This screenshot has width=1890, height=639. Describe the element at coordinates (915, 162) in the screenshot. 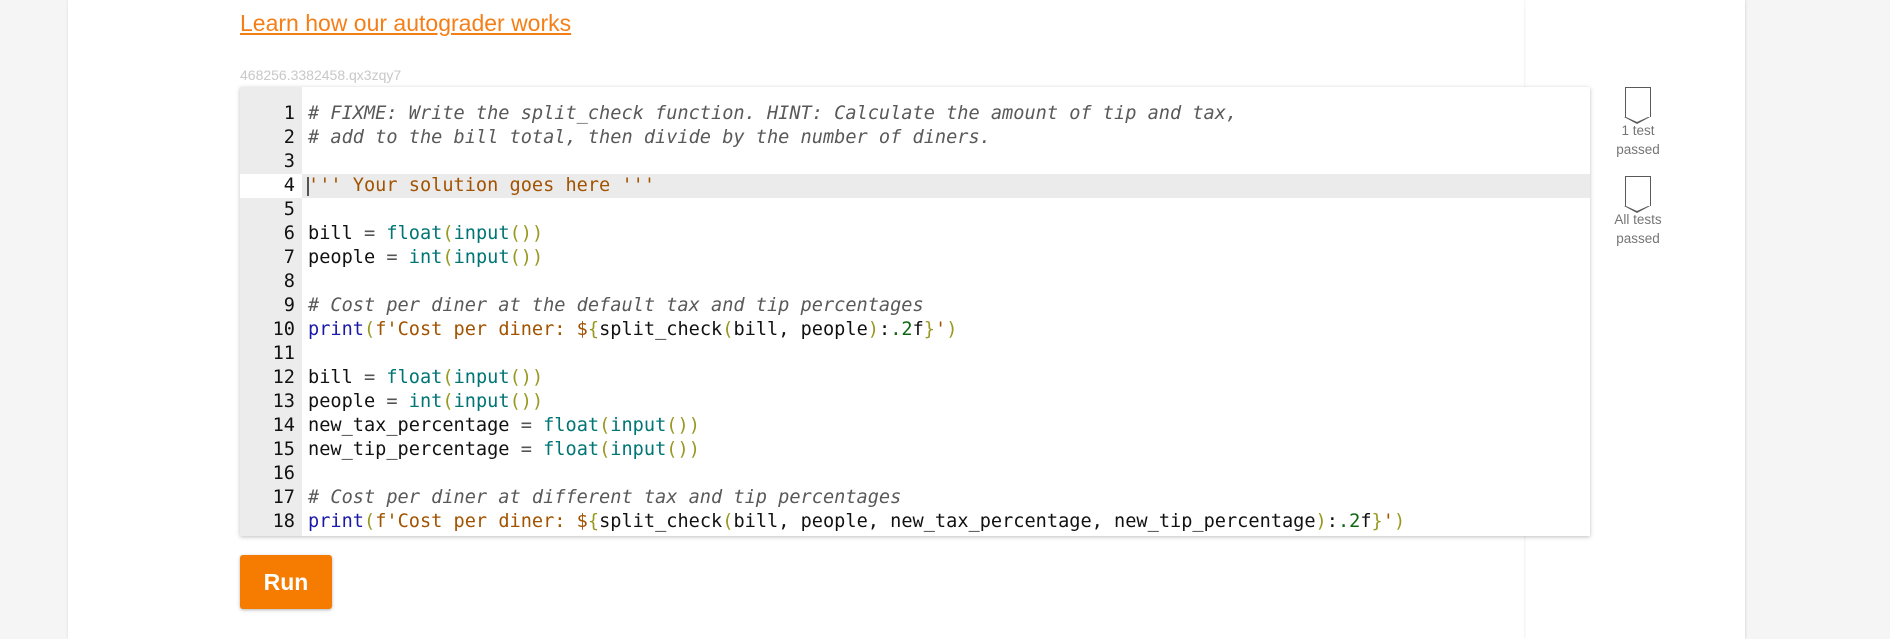

I see `code-line: 3` at that location.